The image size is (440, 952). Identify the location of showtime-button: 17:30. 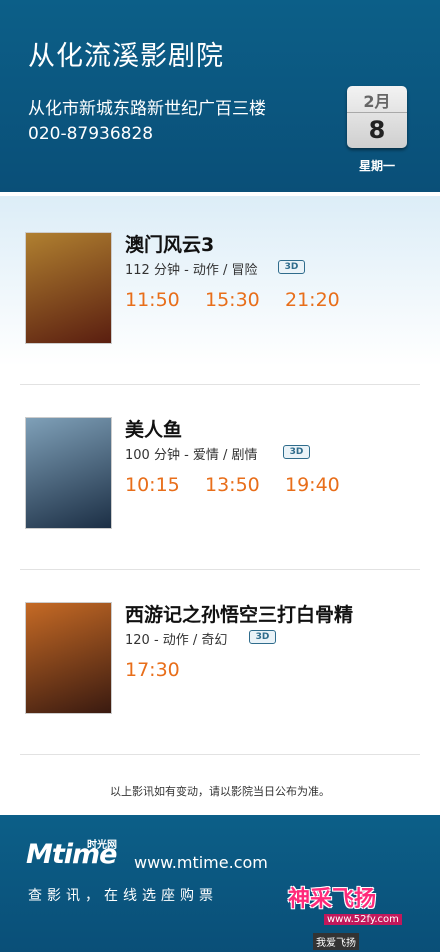
(152, 670).